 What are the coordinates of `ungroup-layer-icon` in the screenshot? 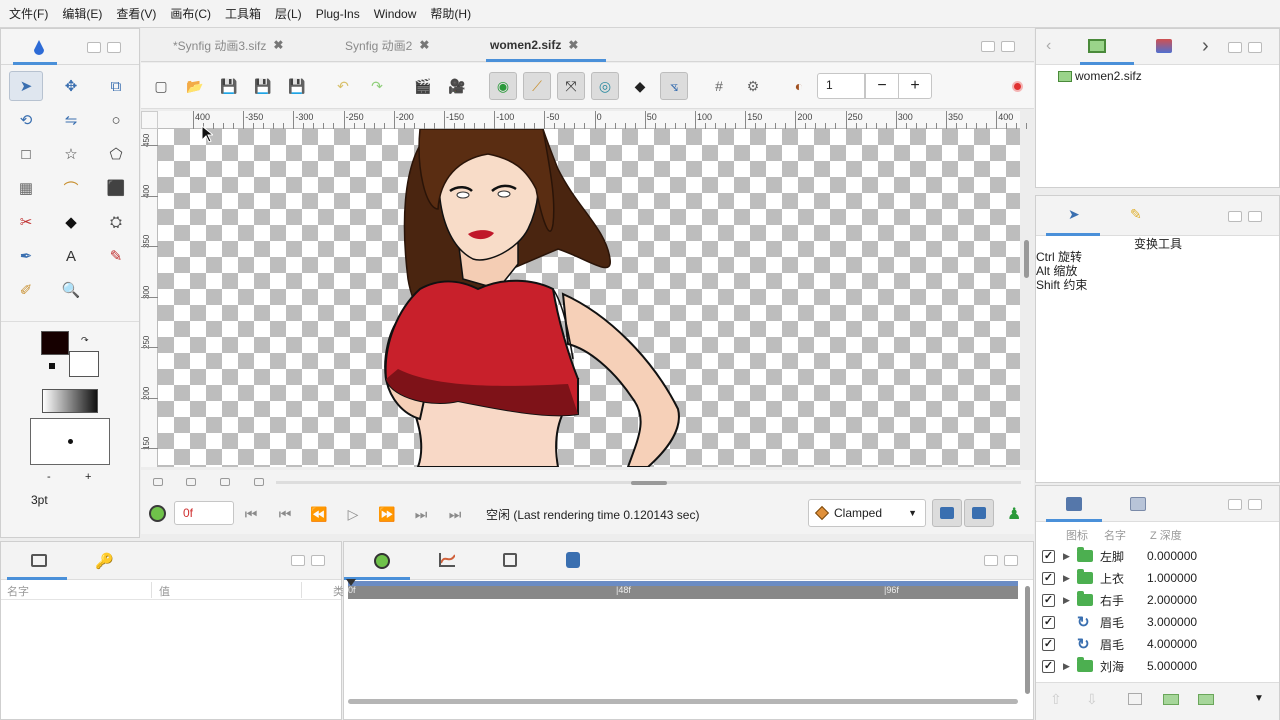 It's located at (1206, 699).